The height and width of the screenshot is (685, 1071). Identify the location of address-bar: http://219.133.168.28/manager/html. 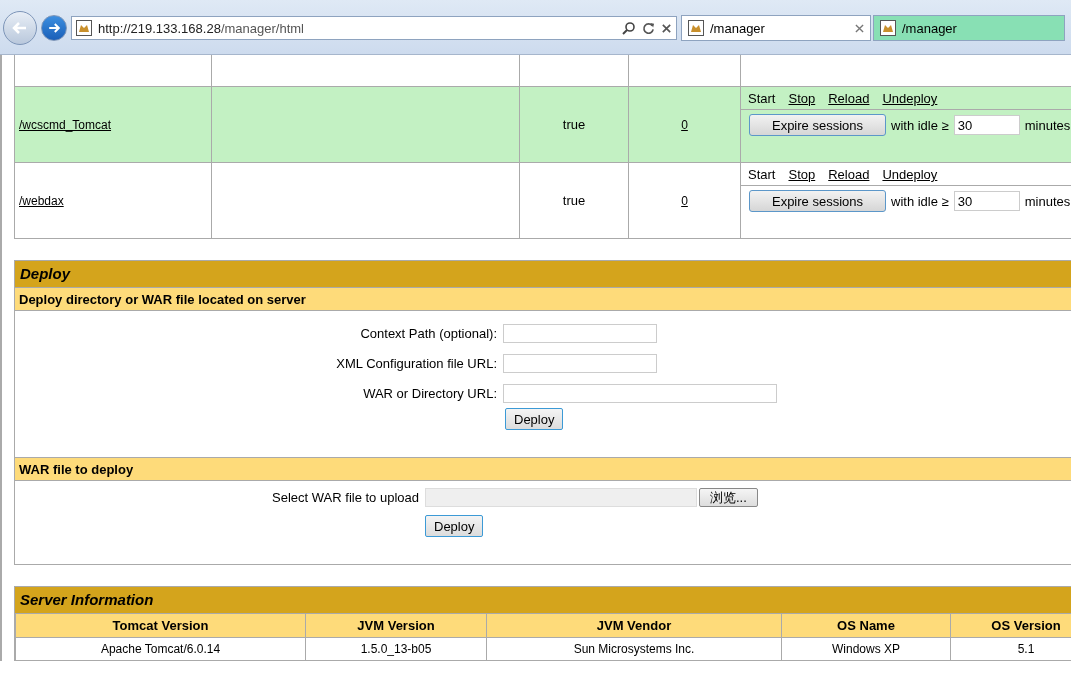
(374, 28).